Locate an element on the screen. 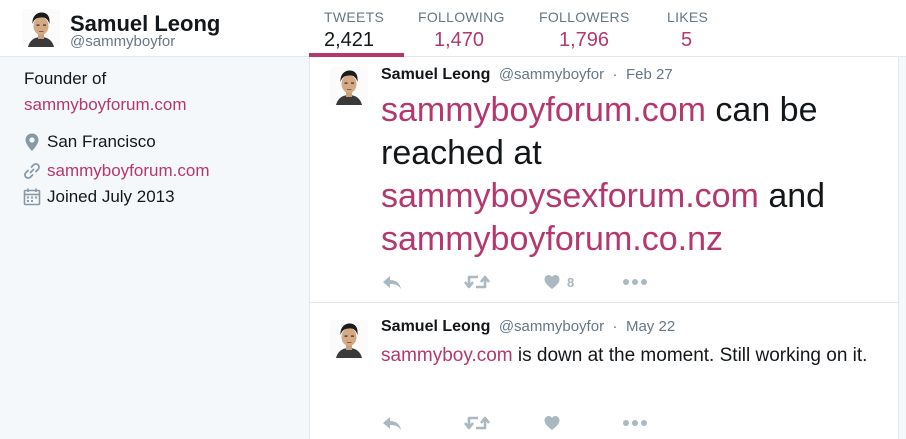  stat-label: FOLLOWERS is located at coordinates (584, 17).